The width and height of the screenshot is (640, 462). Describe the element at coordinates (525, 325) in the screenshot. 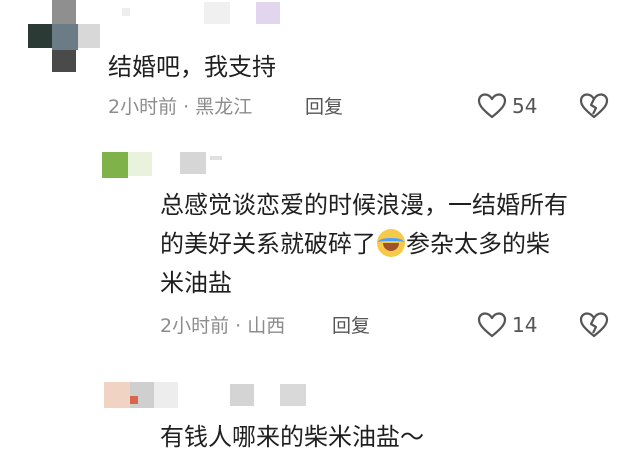

I see `like-count: 14` at that location.